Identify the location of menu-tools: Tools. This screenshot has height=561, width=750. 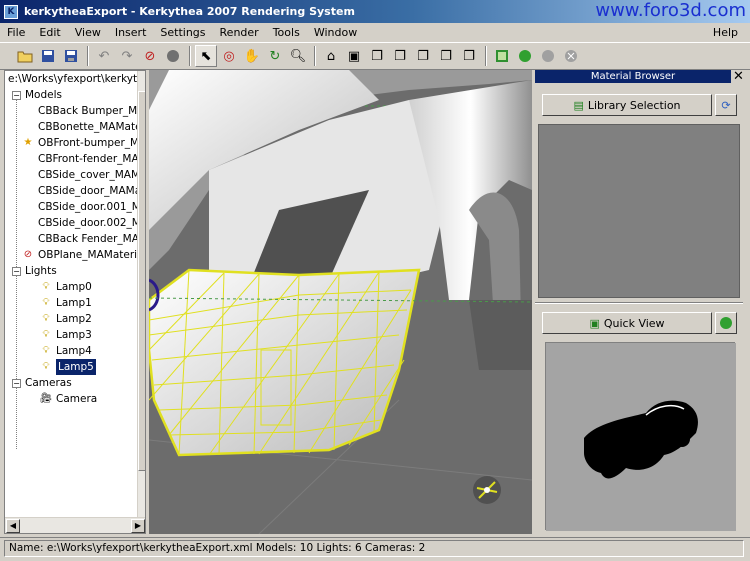
(286, 32).